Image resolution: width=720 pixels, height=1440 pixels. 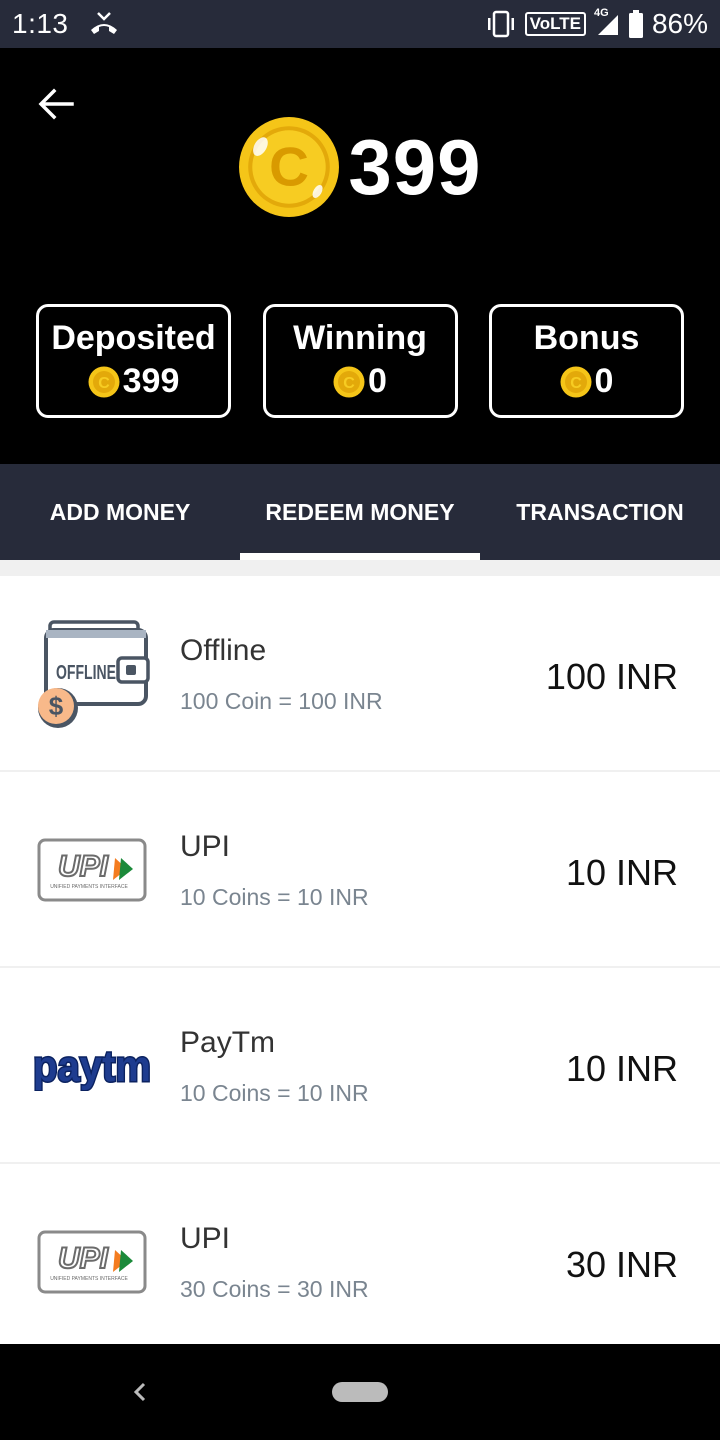 I want to click on offline-logo-text: OFFLINE, so click(x=86, y=673).